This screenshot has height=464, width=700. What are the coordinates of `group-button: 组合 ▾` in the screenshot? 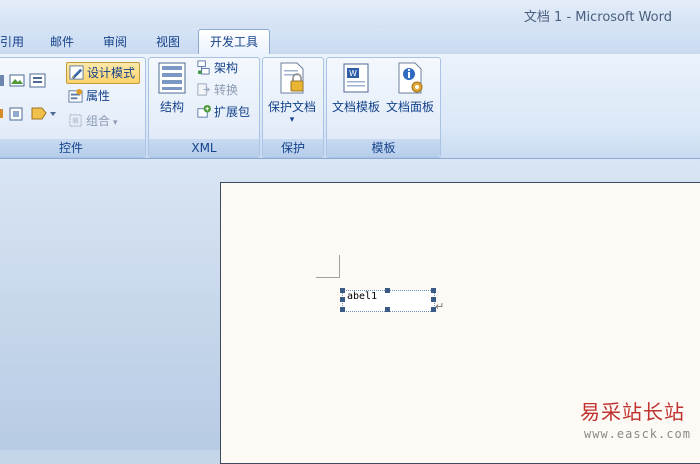 It's located at (93, 121).